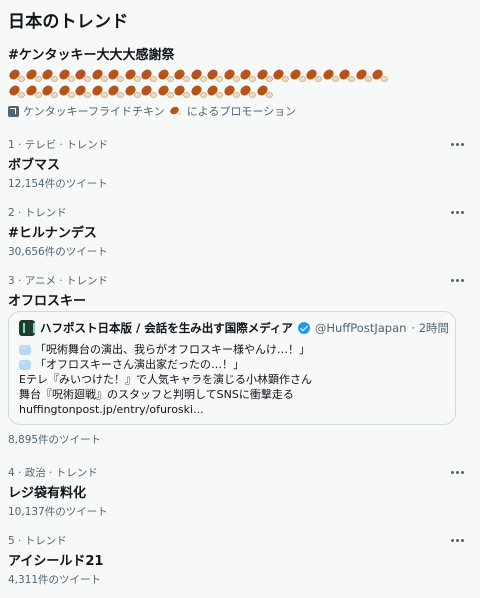 This screenshot has width=480, height=598. What do you see at coordinates (37, 541) in the screenshot?
I see `trend-meta: 5 · トレンド` at bounding box center [37, 541].